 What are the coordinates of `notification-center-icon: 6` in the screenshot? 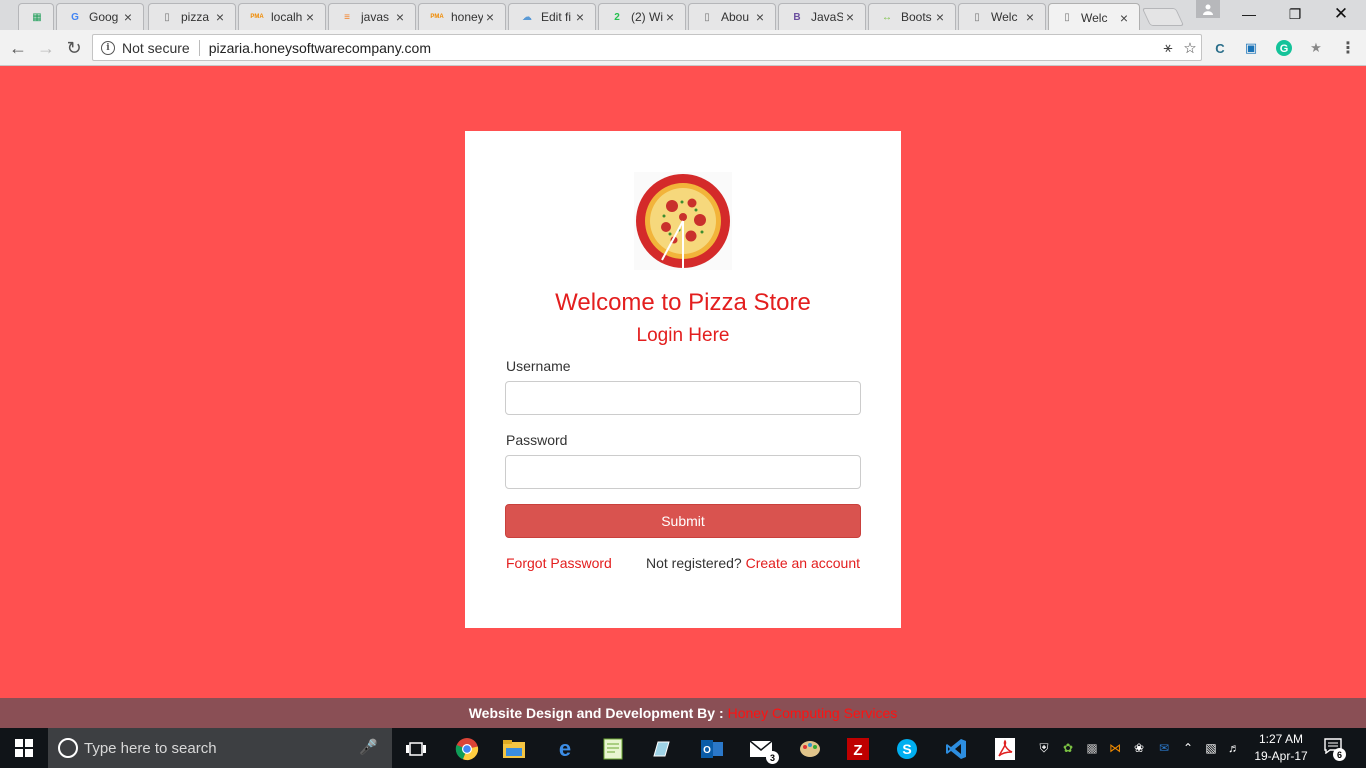 It's located at (1335, 749).